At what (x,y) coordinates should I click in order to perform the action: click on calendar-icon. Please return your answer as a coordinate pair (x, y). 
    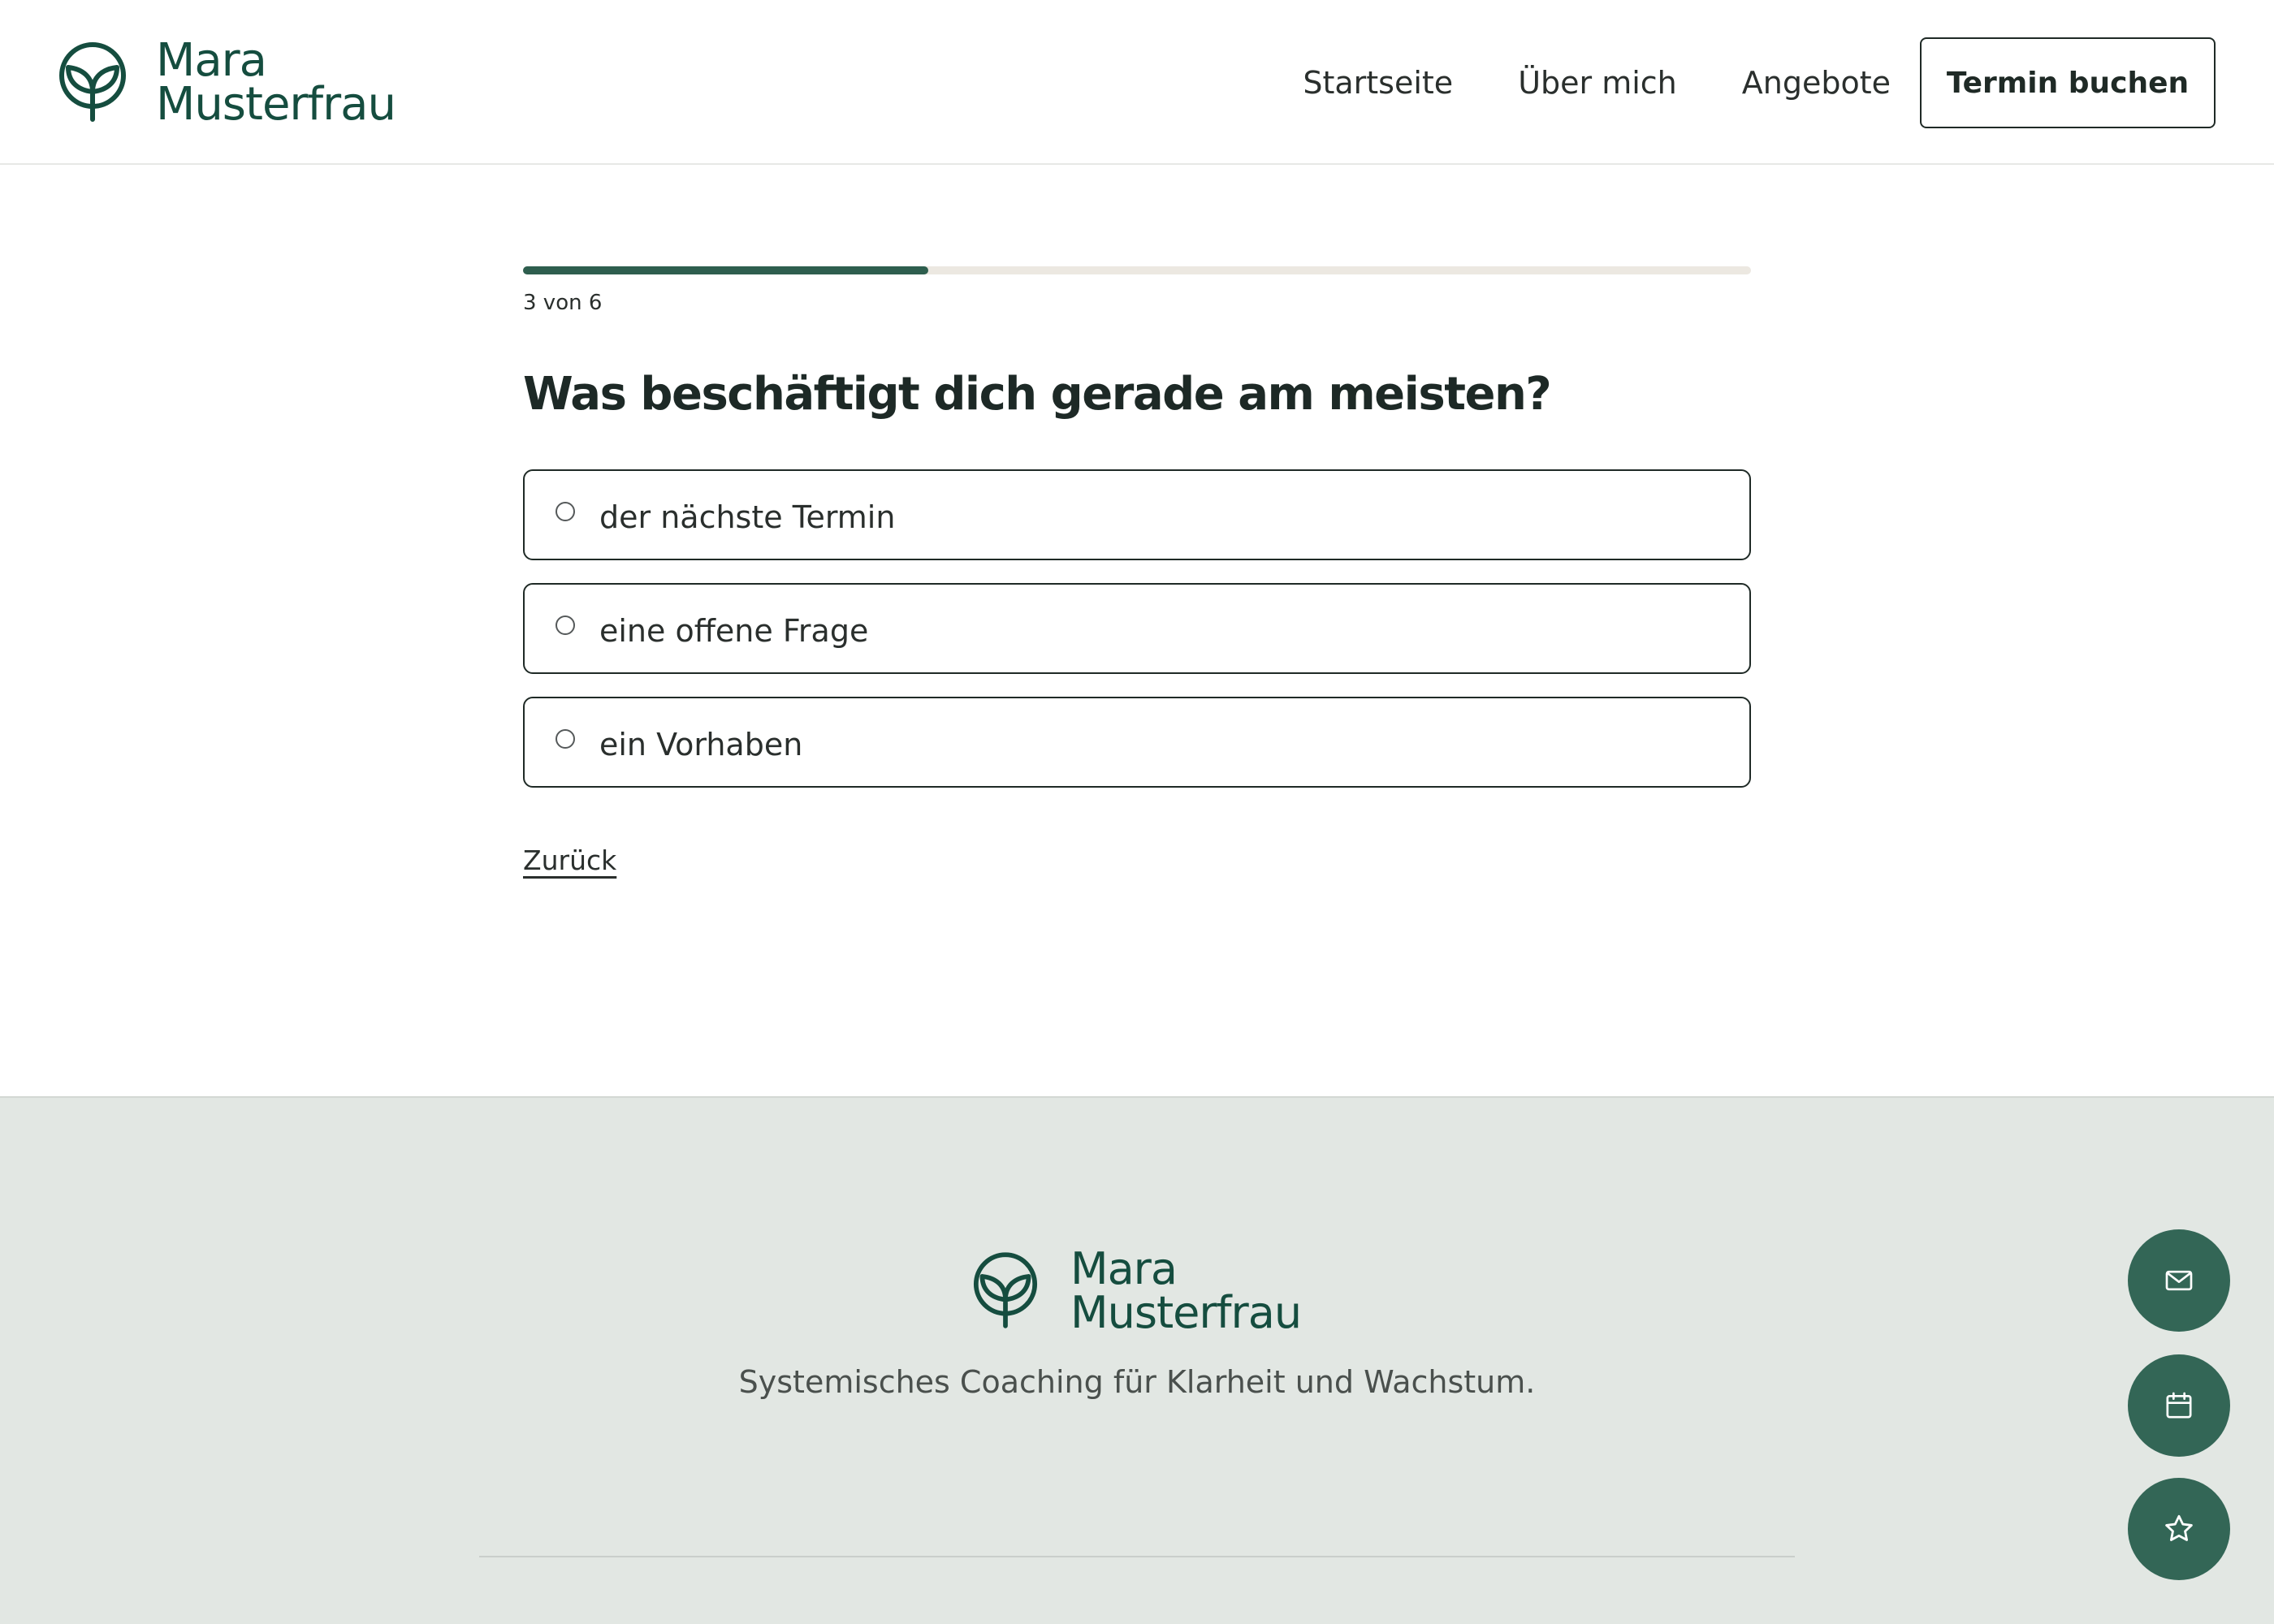
    Looking at the image, I should click on (2179, 1405).